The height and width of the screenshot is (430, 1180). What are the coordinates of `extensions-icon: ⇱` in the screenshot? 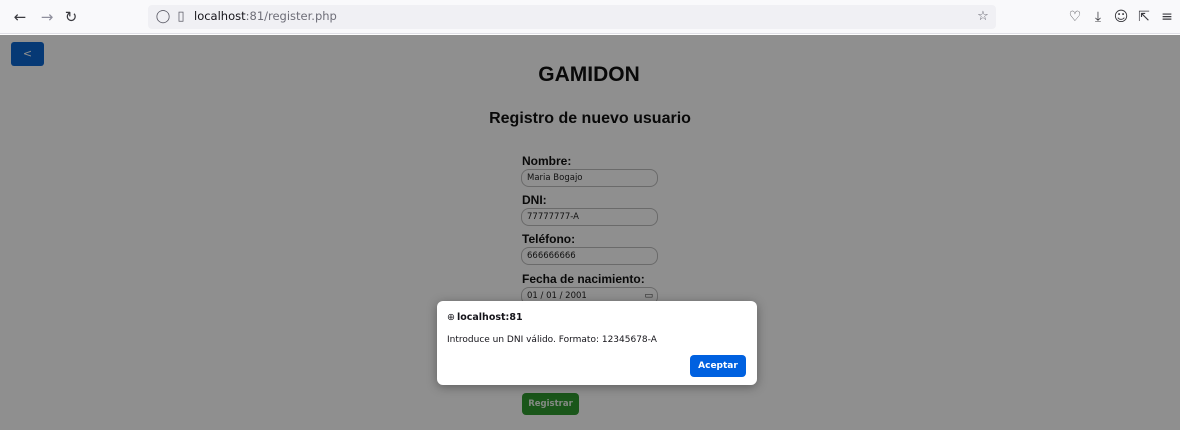 It's located at (1144, 17).